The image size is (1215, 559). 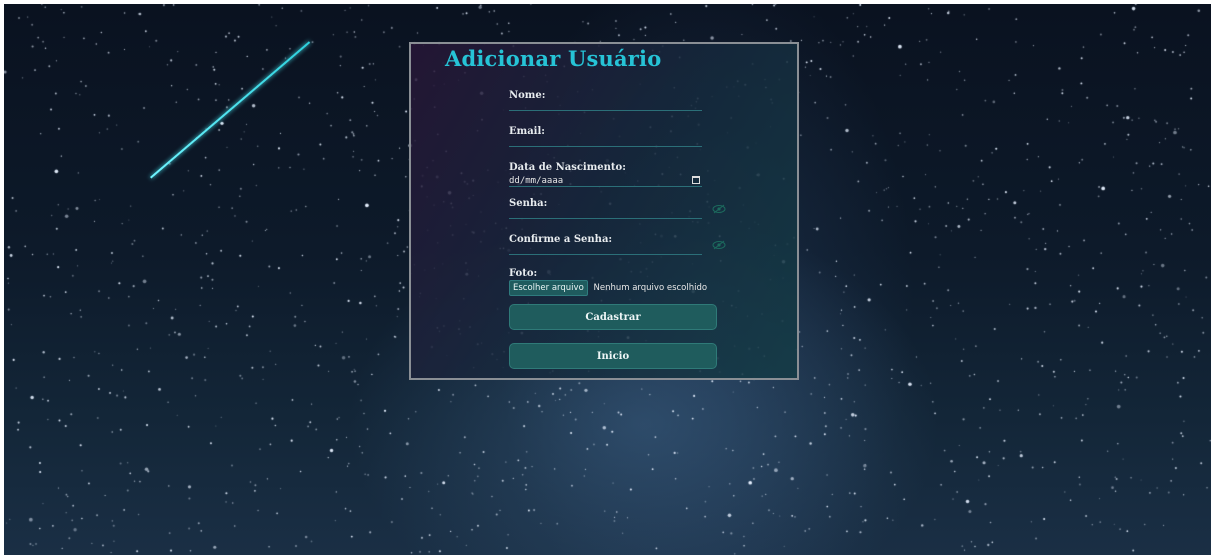 I want to click on confirma-underline, so click(x=605, y=254).